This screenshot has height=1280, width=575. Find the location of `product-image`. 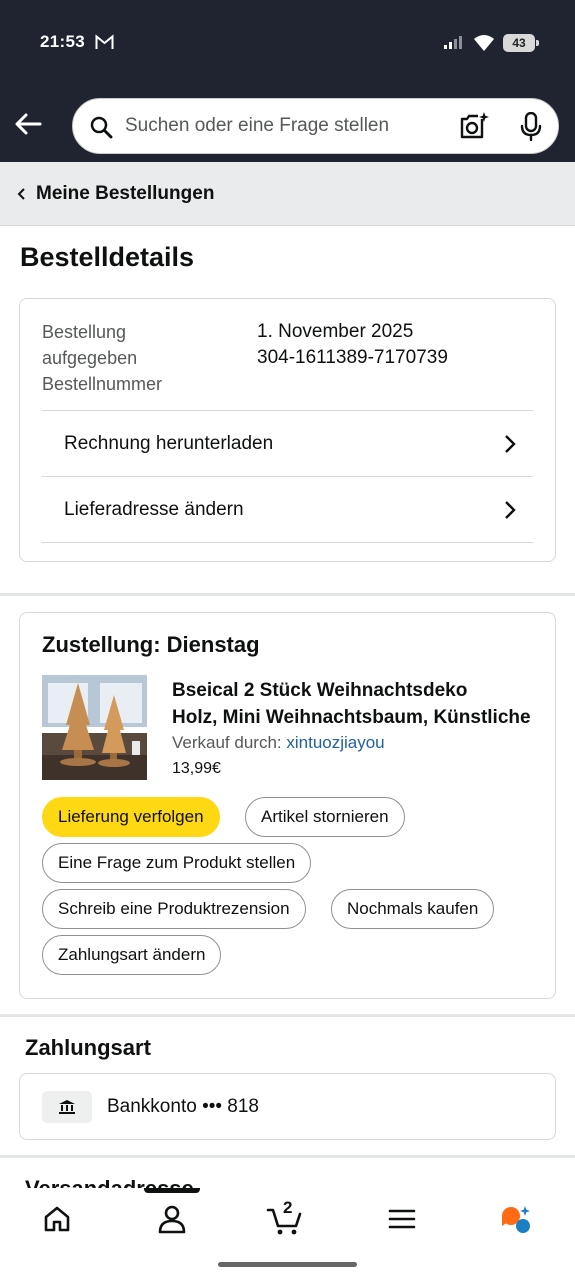

product-image is located at coordinates (94, 727).